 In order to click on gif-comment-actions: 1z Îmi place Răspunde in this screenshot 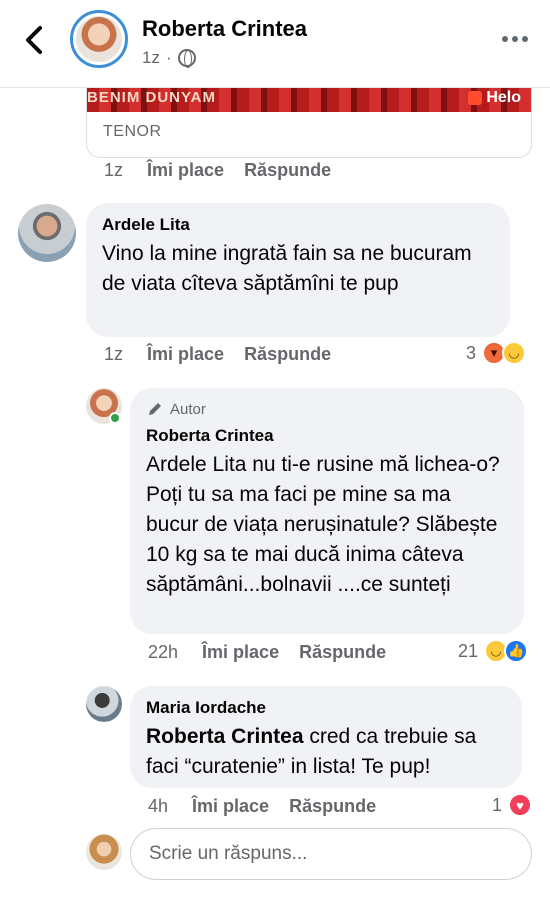, I will do `click(217, 170)`.